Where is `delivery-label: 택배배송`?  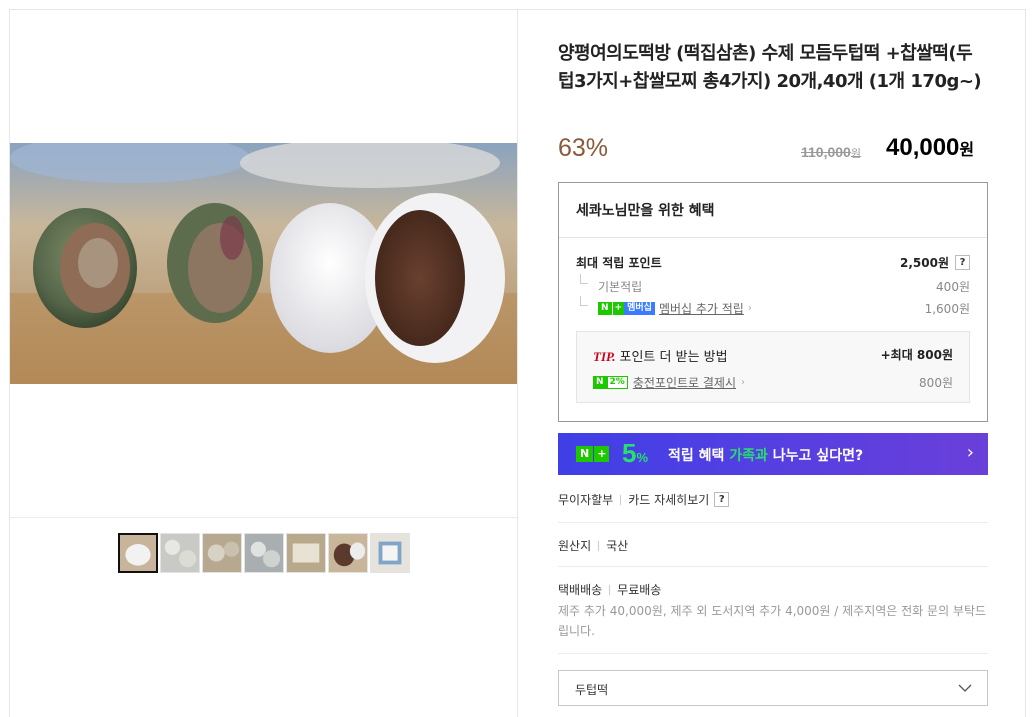 delivery-label: 택배배송 is located at coordinates (580, 590).